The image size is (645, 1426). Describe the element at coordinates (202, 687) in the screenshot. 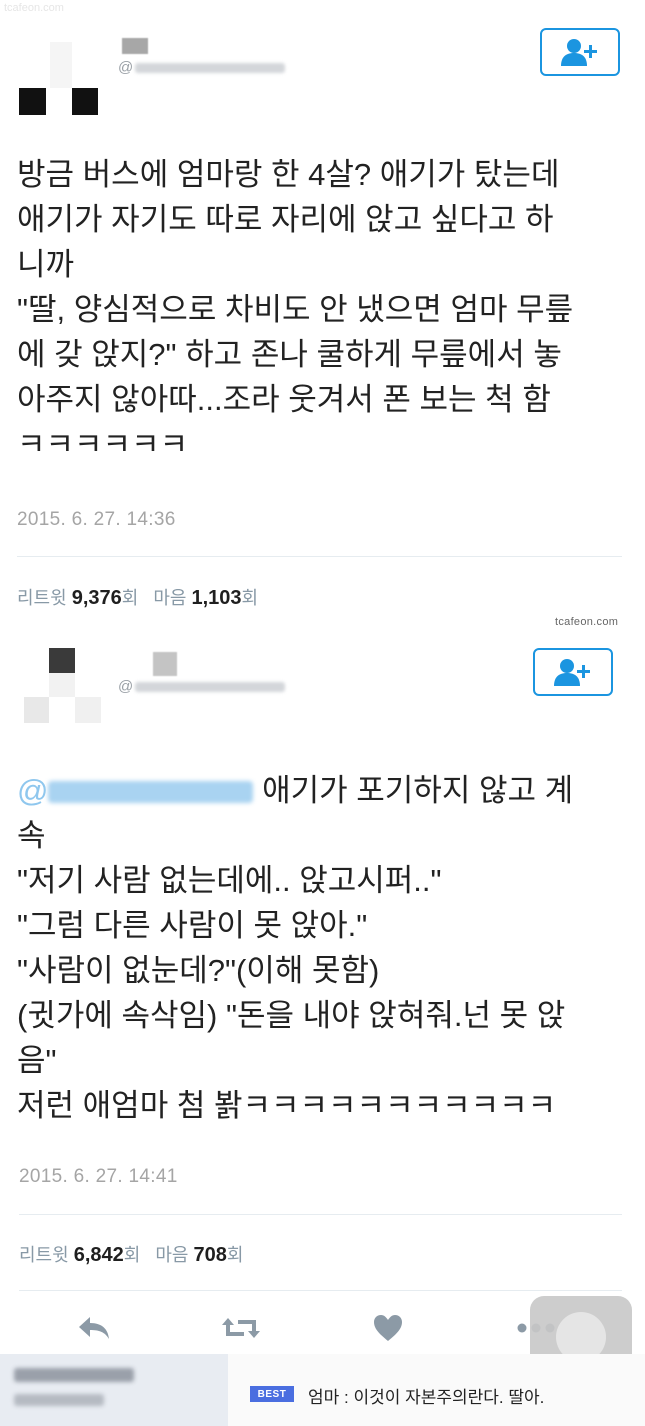

I see `tweet-2-handle: @` at that location.